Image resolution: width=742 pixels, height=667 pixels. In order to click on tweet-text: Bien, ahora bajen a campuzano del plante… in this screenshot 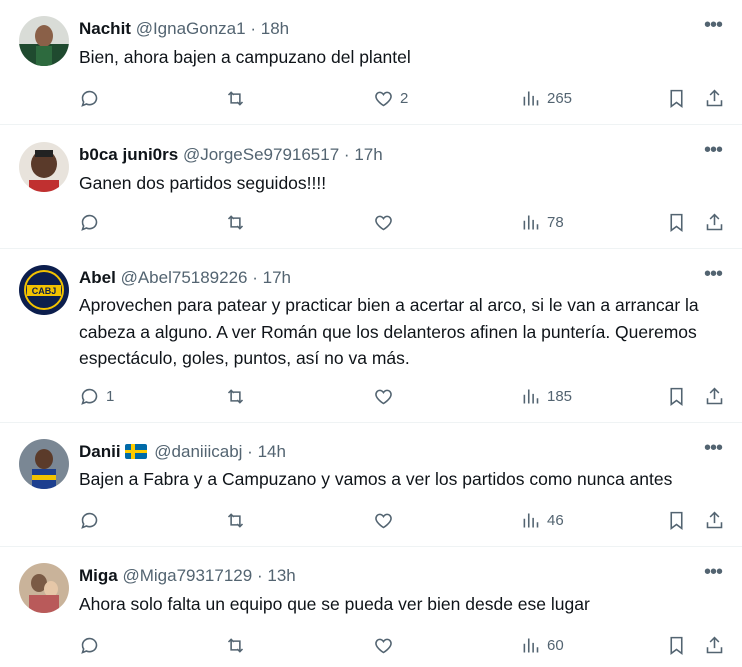, I will do `click(245, 57)`.